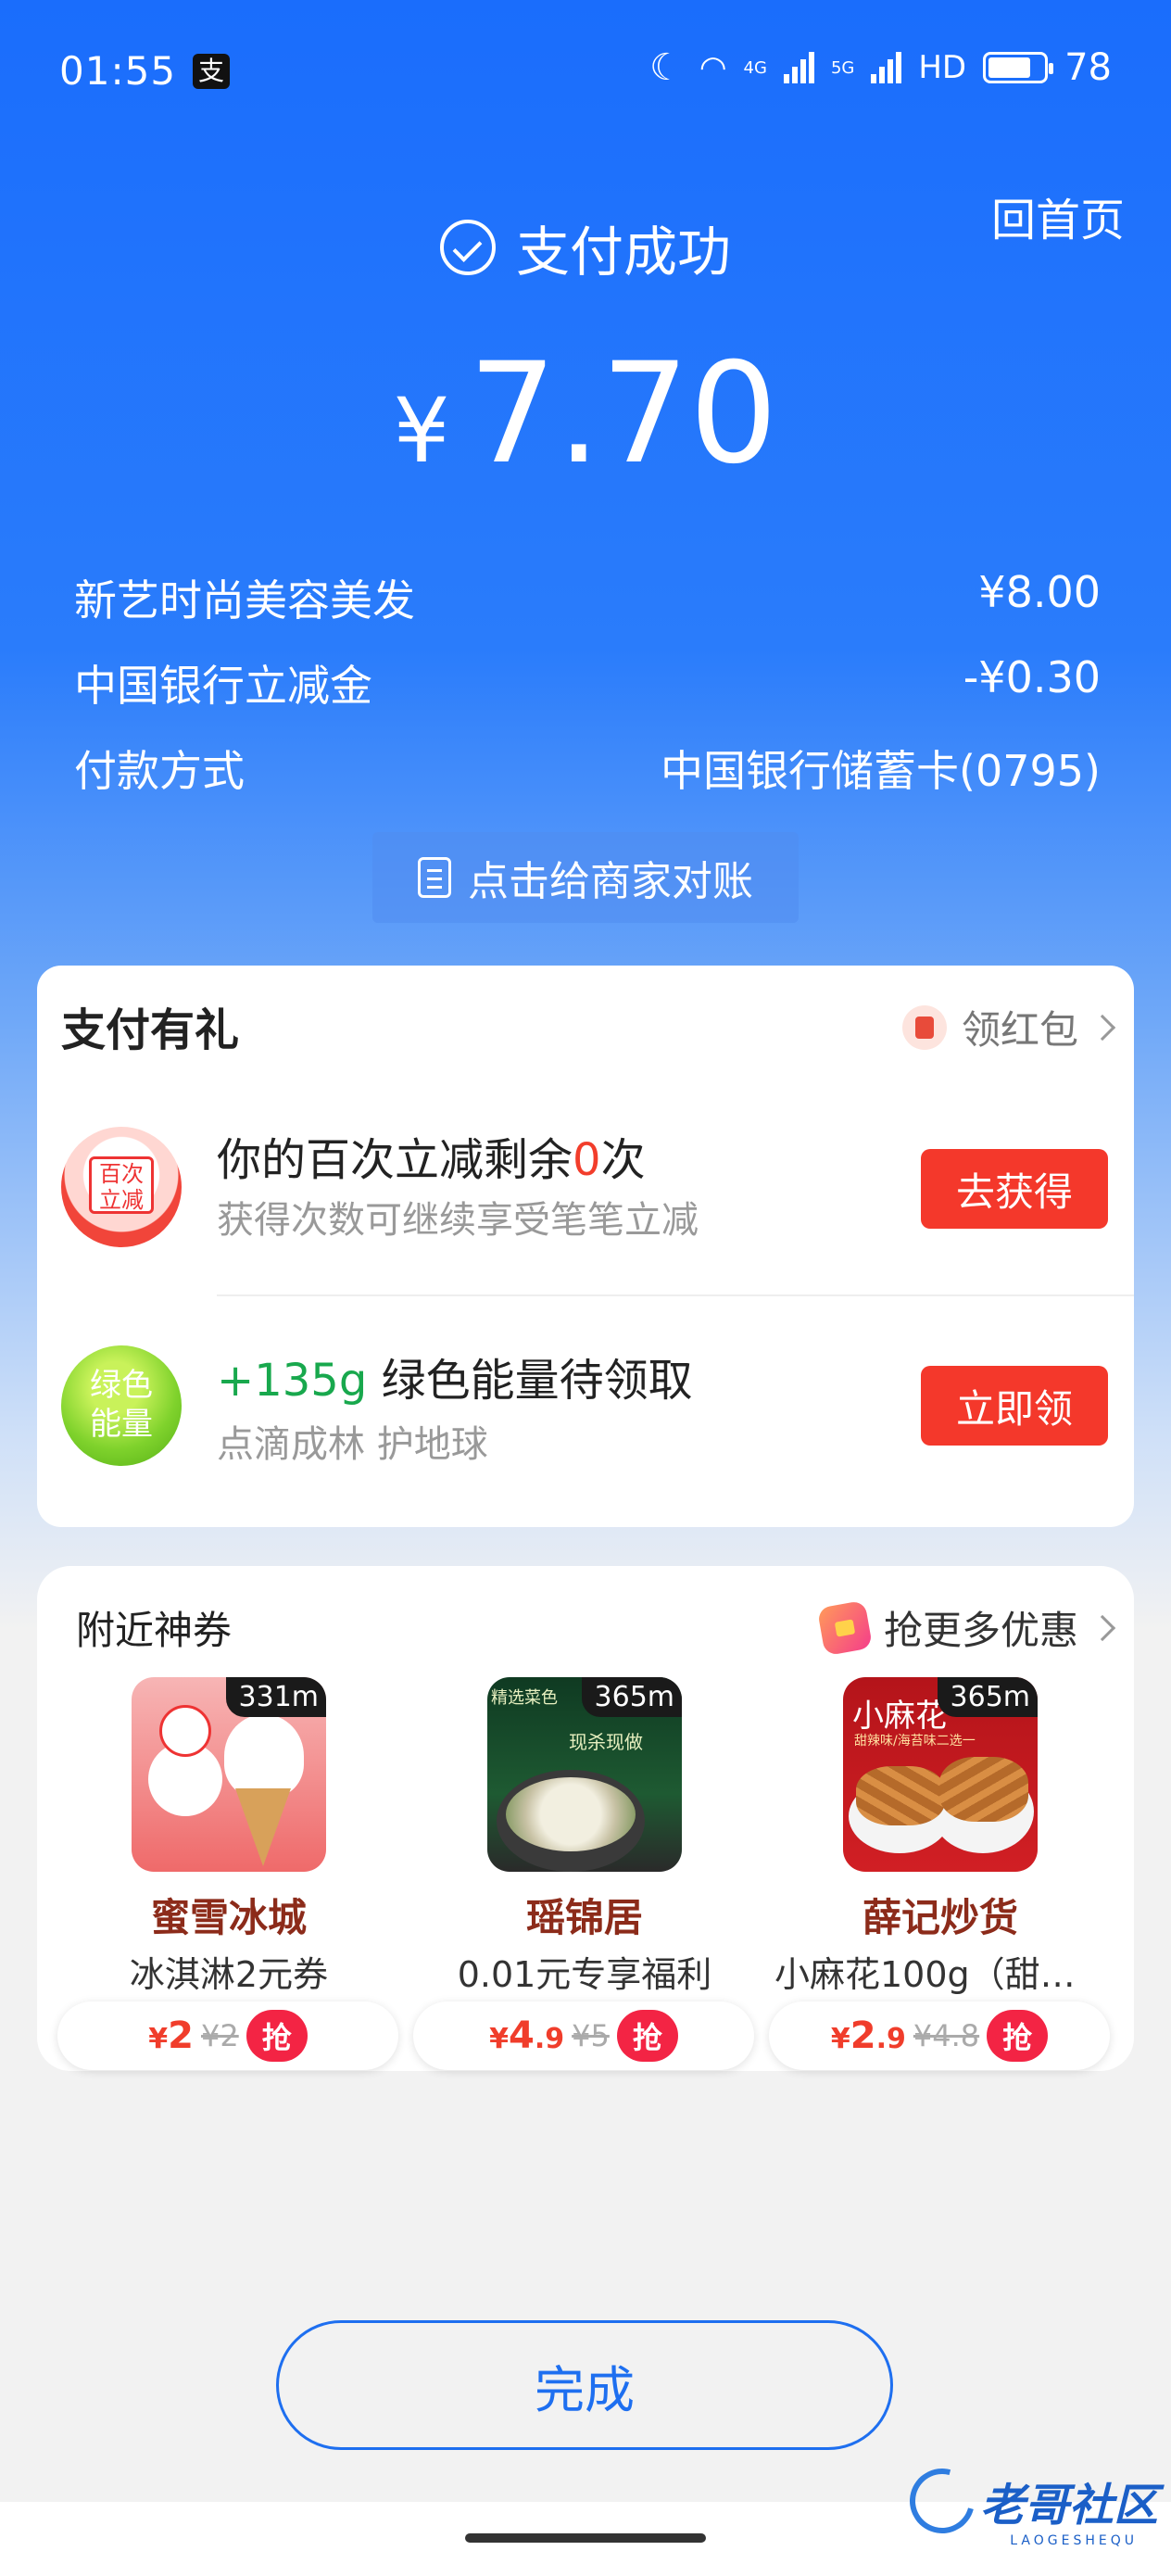  What do you see at coordinates (118, 71) in the screenshot?
I see `status-time: 01:55` at bounding box center [118, 71].